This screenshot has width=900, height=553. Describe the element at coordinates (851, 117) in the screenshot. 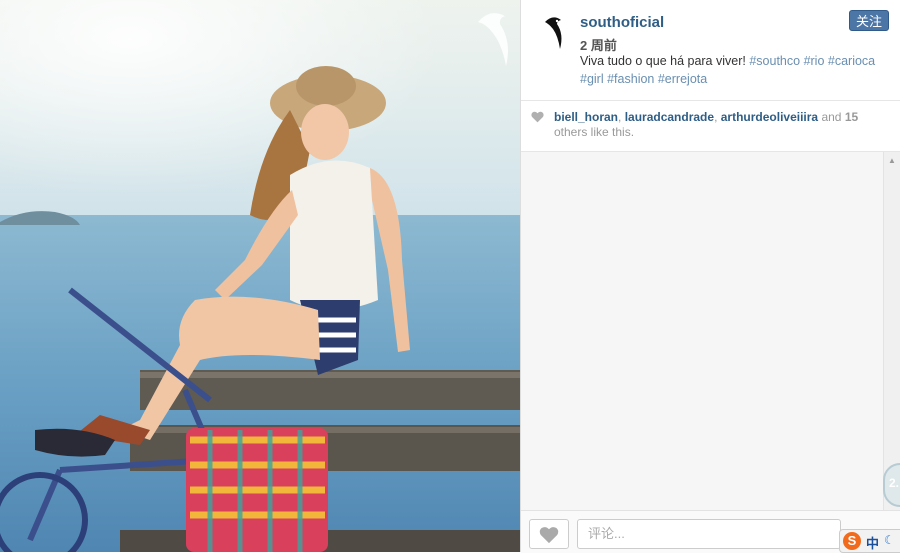

I see `likes-count: 15` at that location.